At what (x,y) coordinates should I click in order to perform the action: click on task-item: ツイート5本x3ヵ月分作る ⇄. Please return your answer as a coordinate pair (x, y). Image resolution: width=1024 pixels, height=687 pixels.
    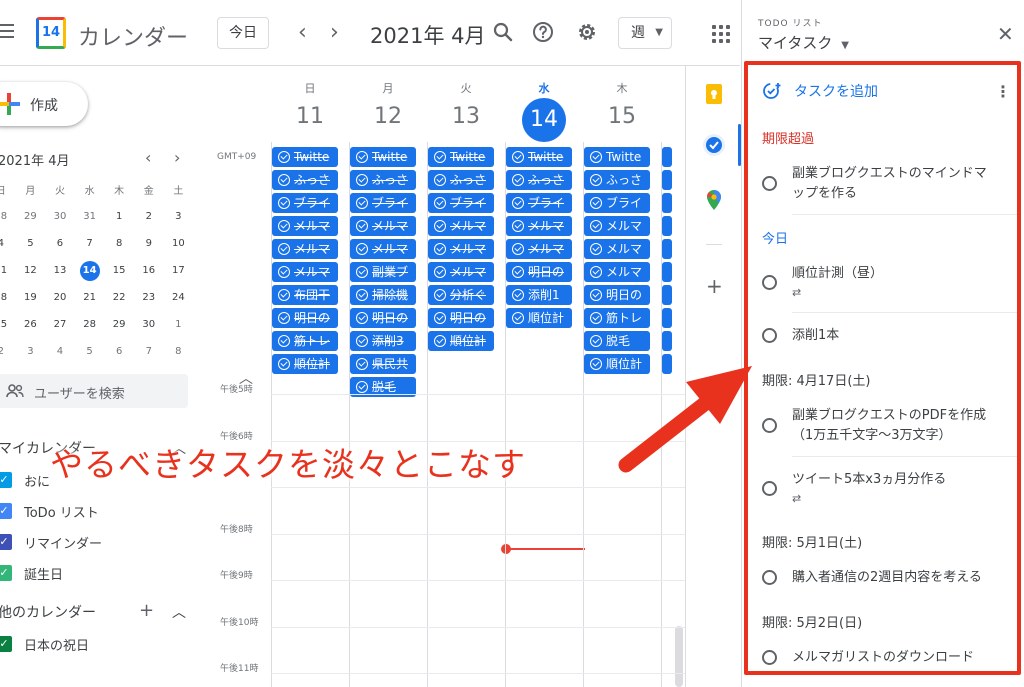
    Looking at the image, I should click on (880, 489).